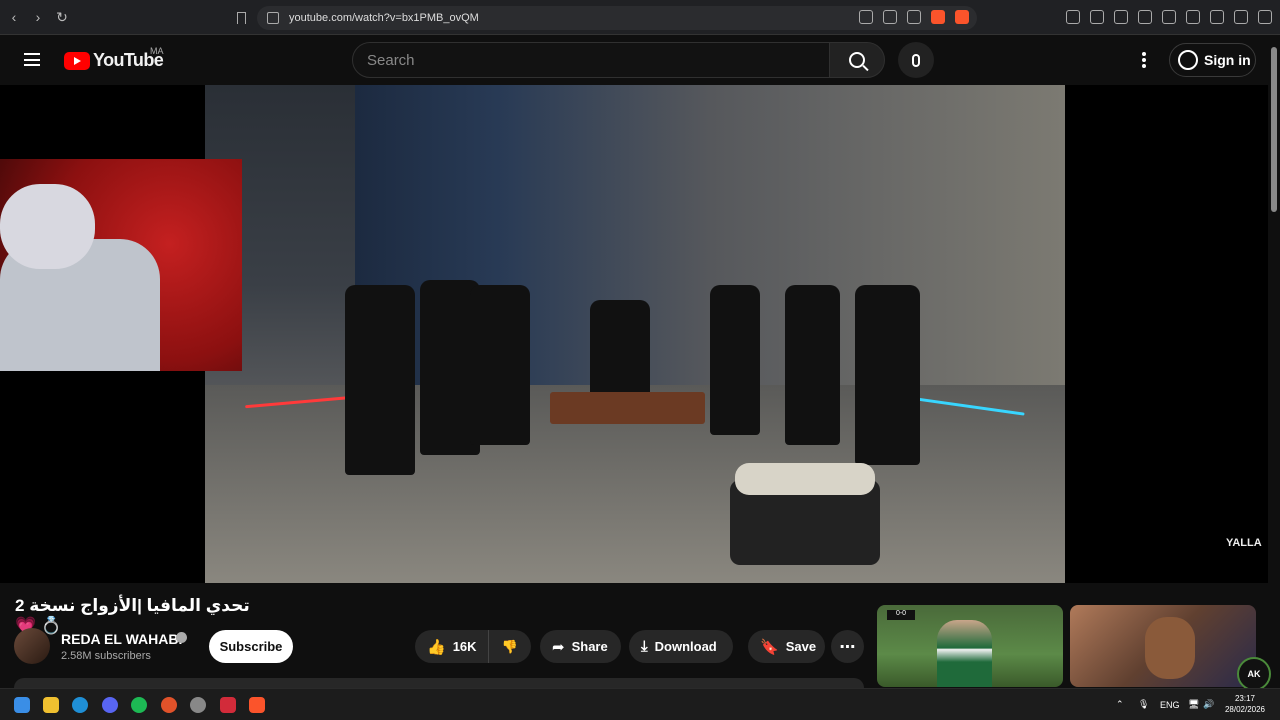 The height and width of the screenshot is (720, 1280). I want to click on scrollbar-thumb, so click(1274, 129).